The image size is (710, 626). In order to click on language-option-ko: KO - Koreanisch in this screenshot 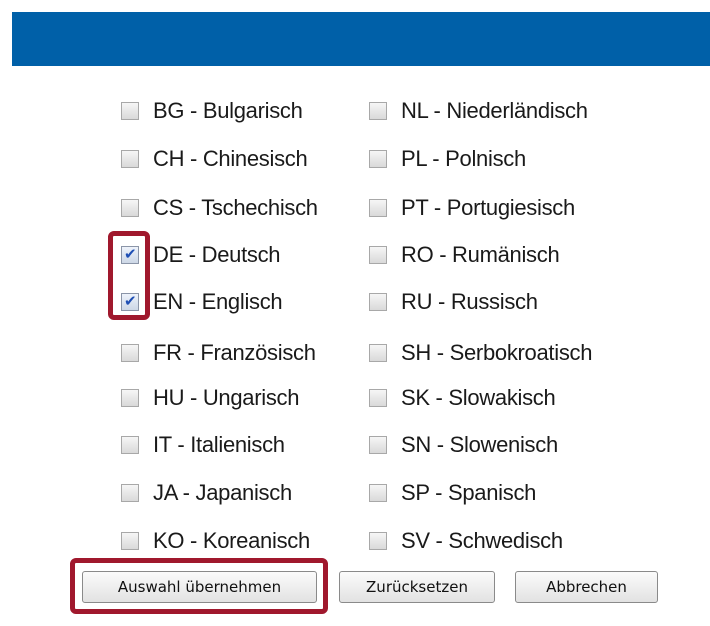, I will do `click(215, 541)`.